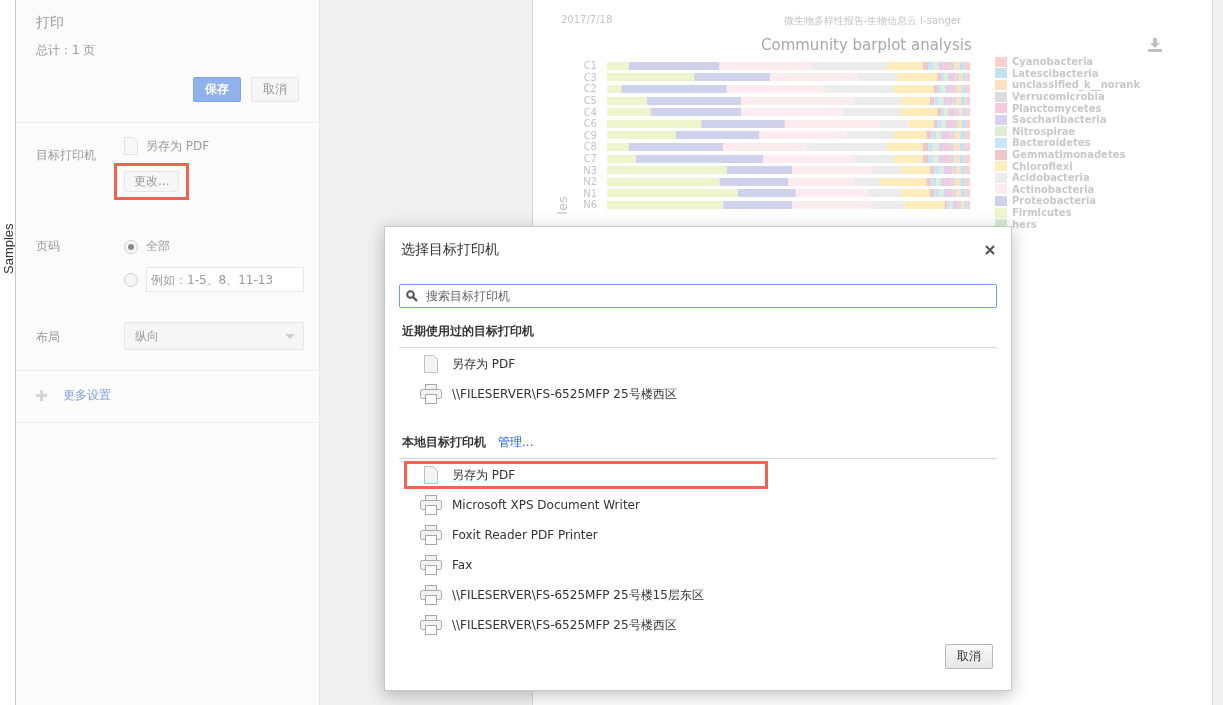  I want to click on row-label: C5, so click(590, 101).